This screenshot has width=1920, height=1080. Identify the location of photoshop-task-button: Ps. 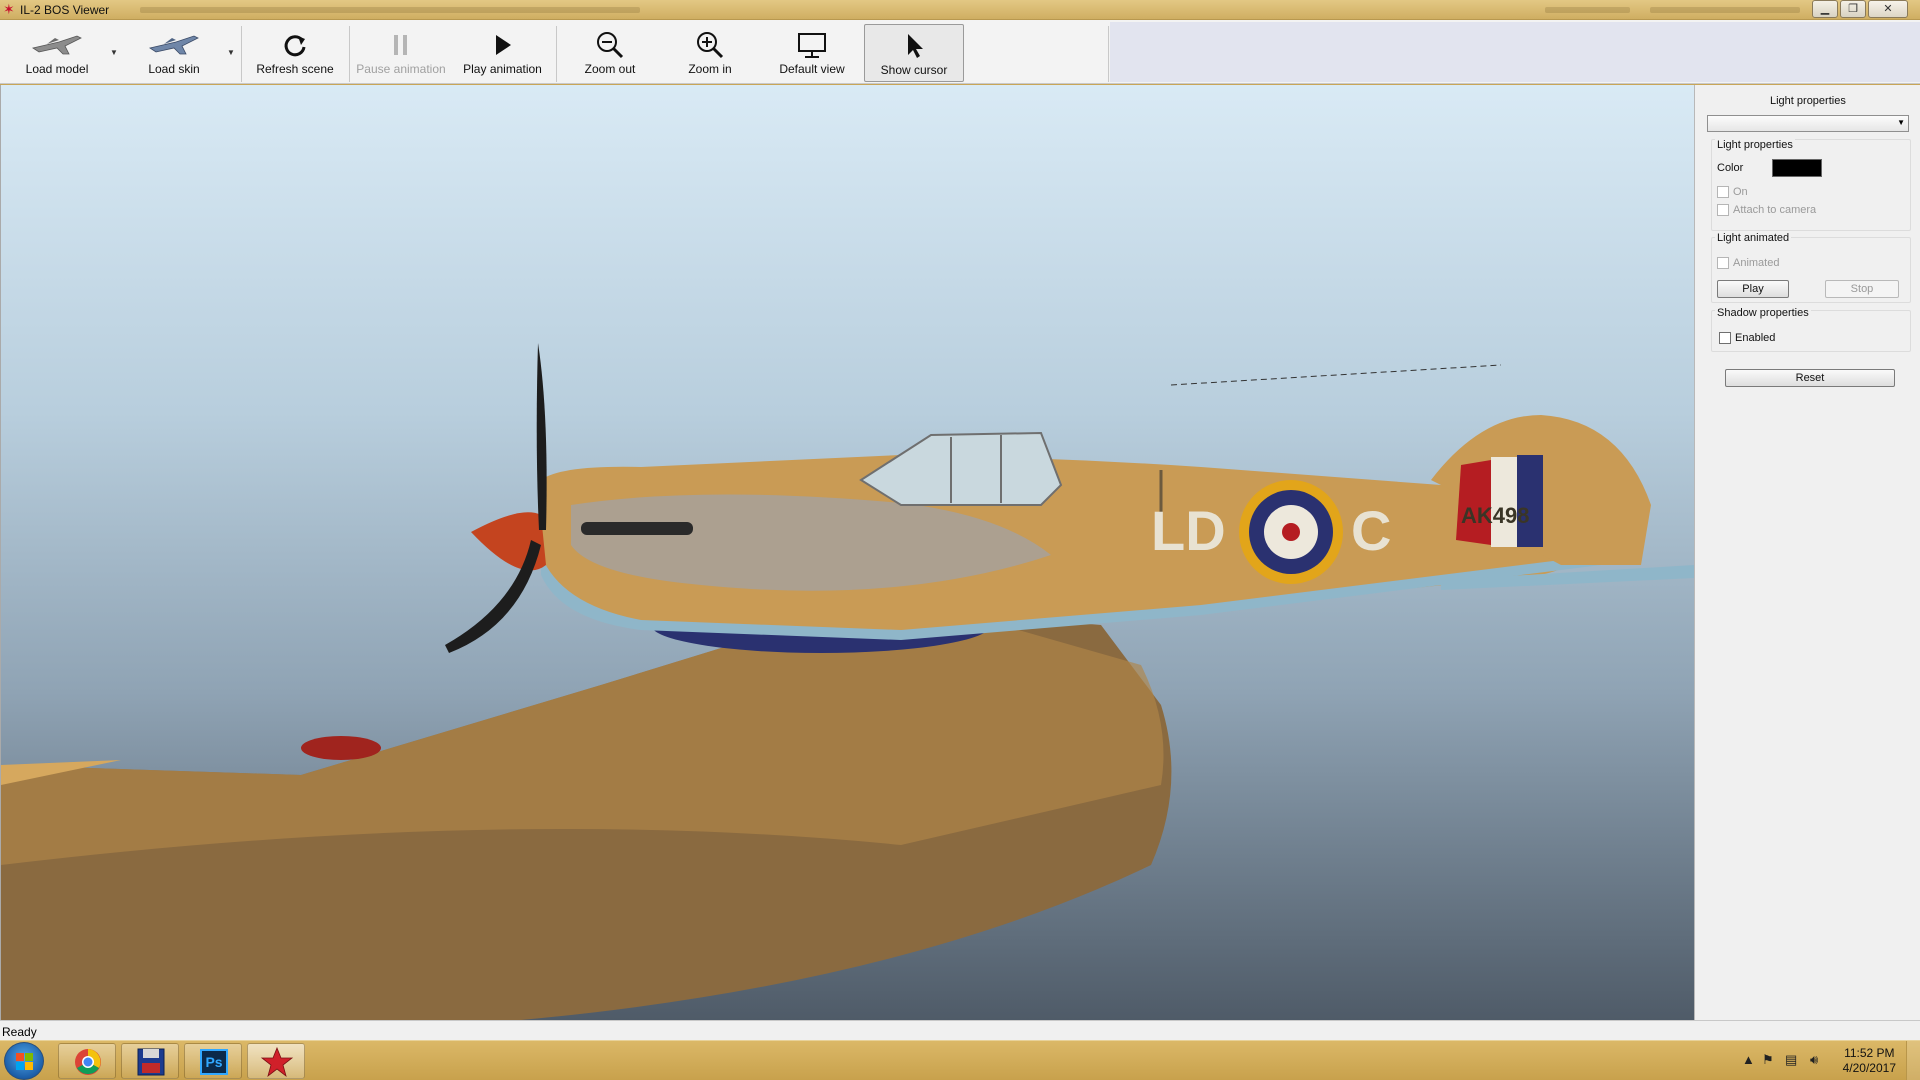
(213, 1061).